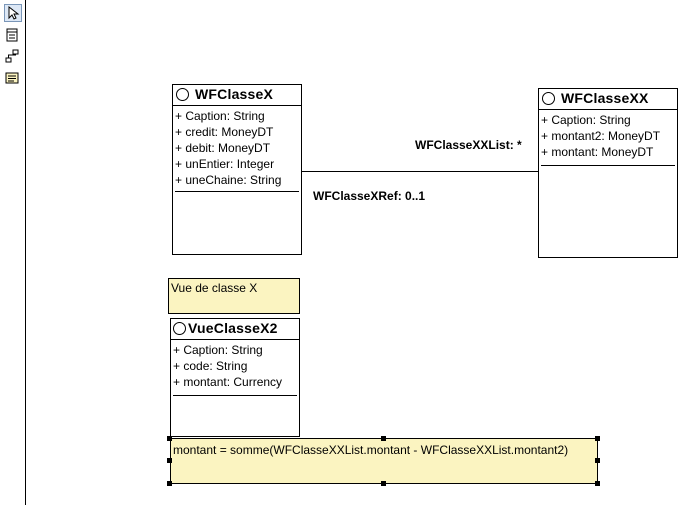 Image resolution: width=695 pixels, height=505 pixels. I want to click on class-name: WFClasseXX, so click(605, 98).